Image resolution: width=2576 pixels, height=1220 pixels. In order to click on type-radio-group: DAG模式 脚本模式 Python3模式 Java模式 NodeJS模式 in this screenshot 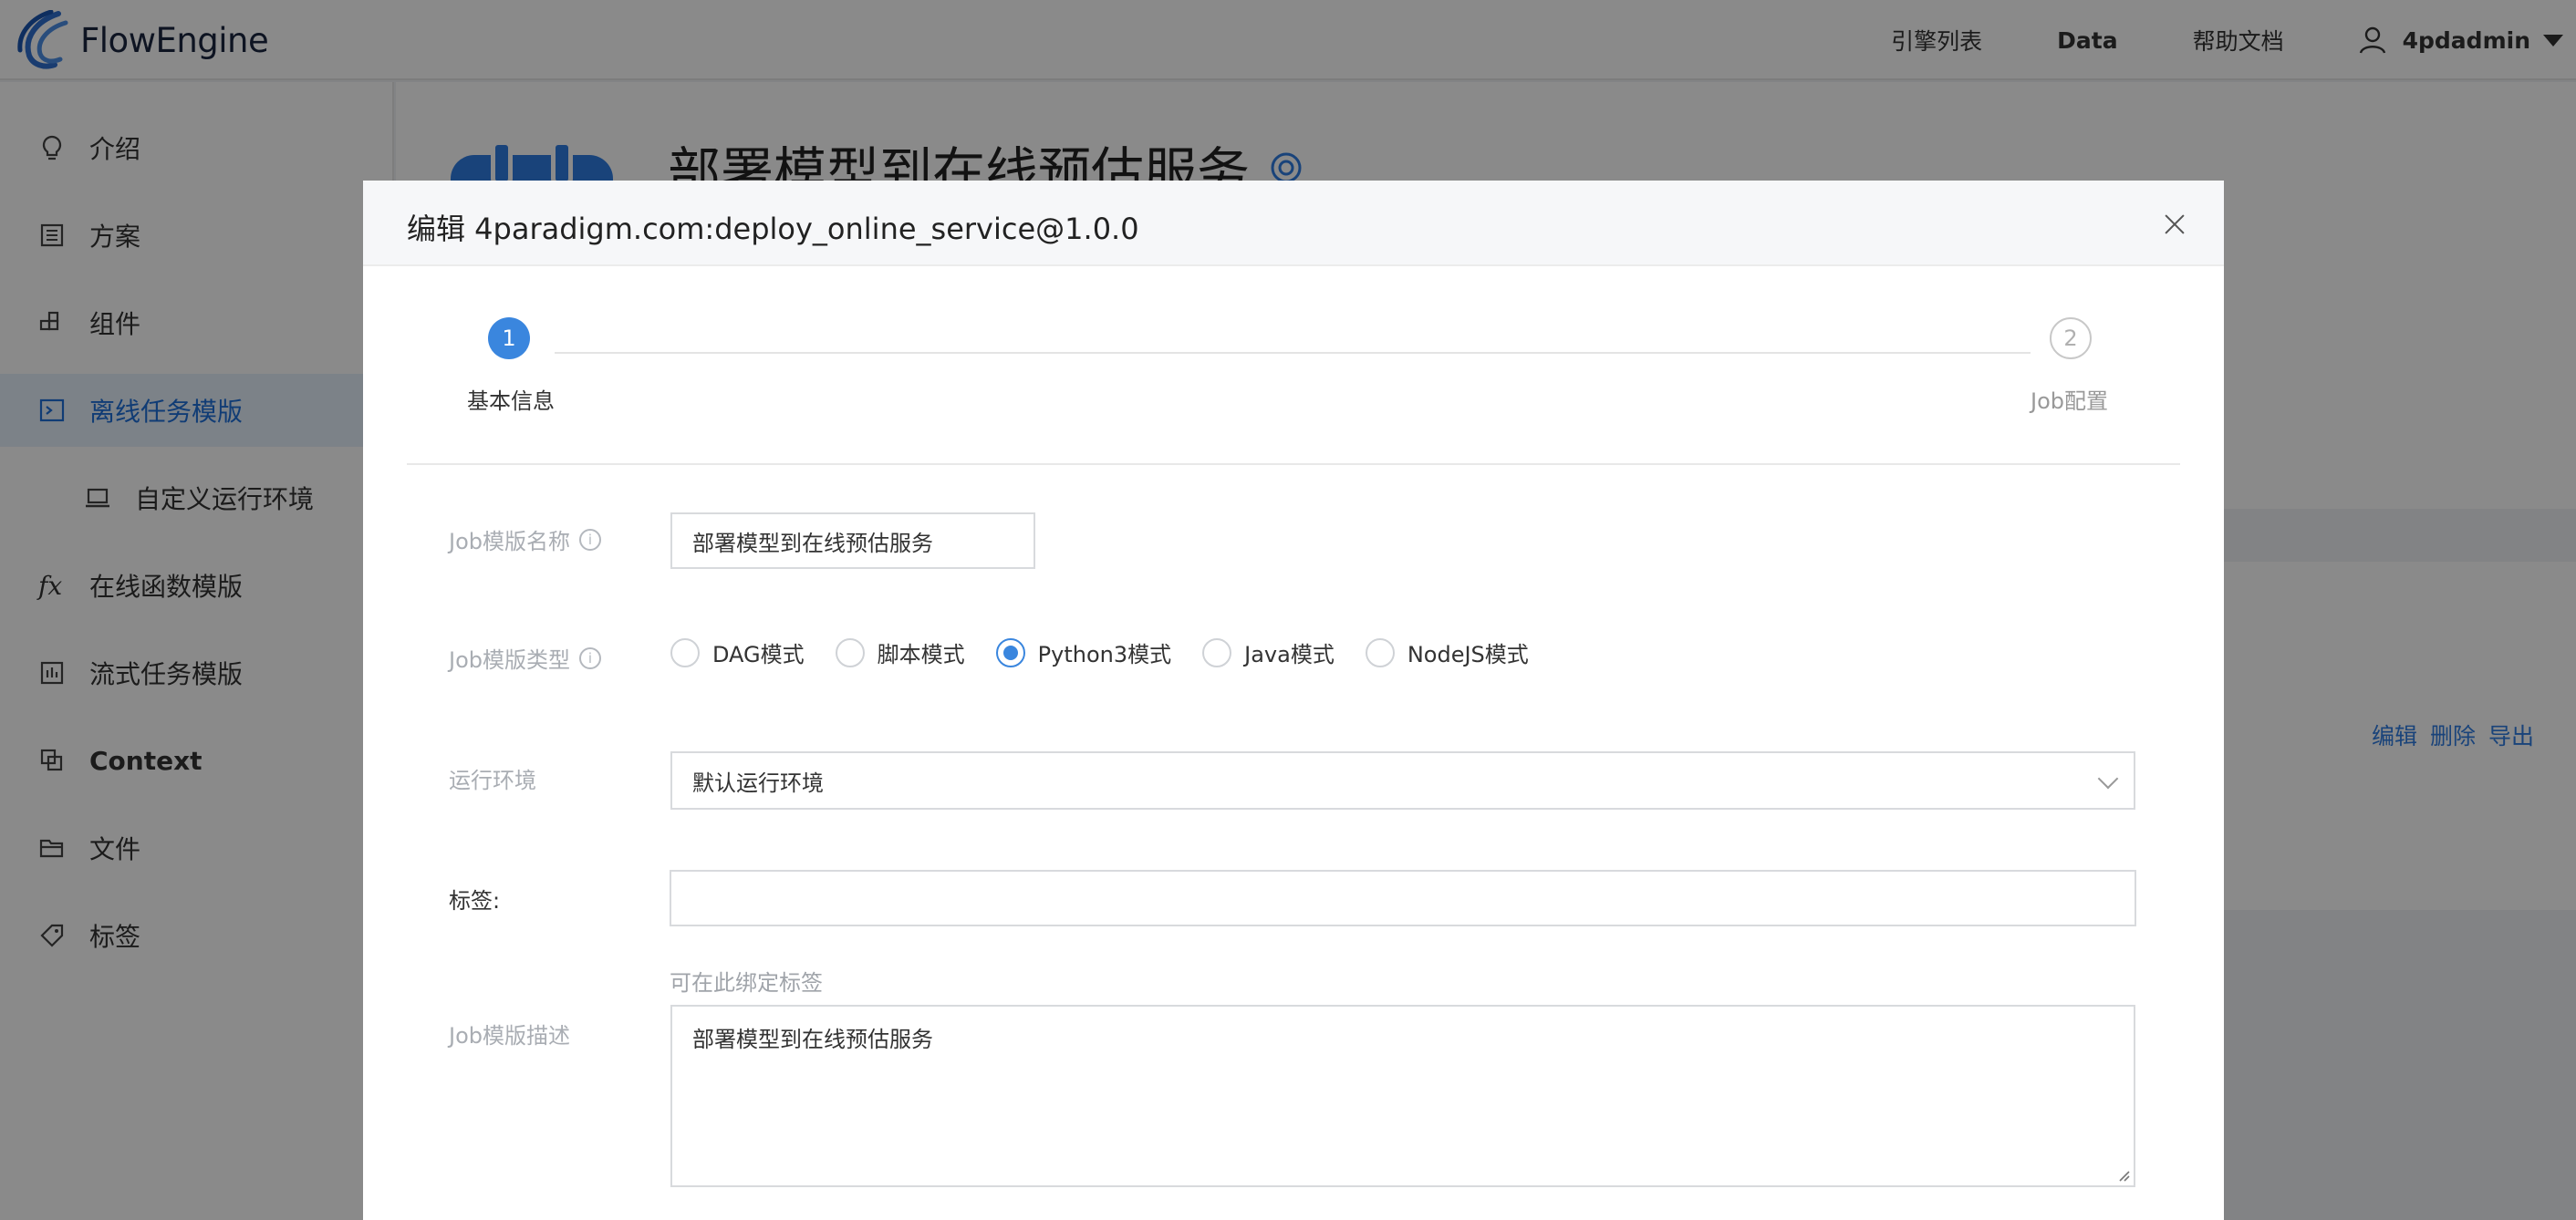, I will do `click(1115, 652)`.